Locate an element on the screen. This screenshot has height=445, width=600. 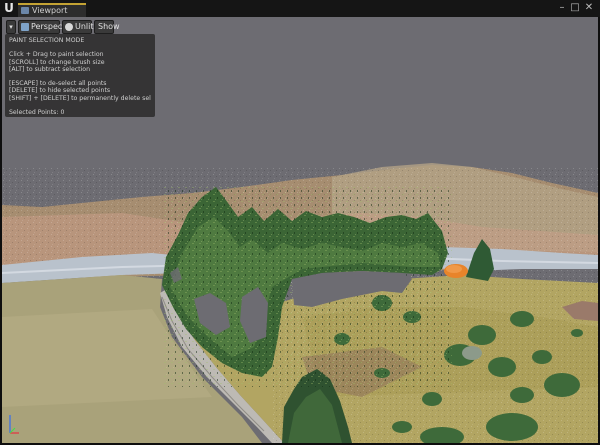
view-mode-button: Unlit is located at coordinates (78, 27).